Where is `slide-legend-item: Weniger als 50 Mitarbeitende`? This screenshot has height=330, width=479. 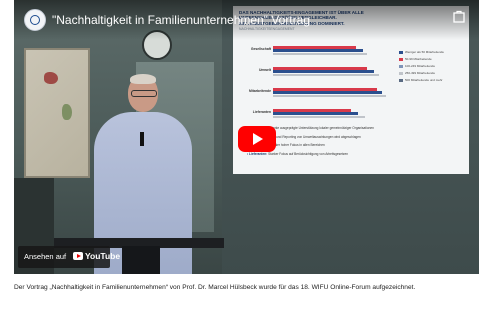 slide-legend-item: Weniger als 50 Mitarbeitende is located at coordinates (421, 53).